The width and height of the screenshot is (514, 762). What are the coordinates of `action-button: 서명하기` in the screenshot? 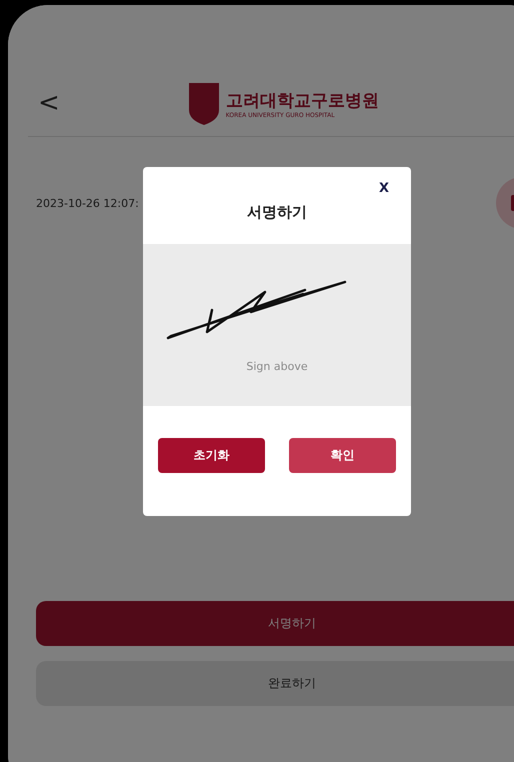 It's located at (275, 623).